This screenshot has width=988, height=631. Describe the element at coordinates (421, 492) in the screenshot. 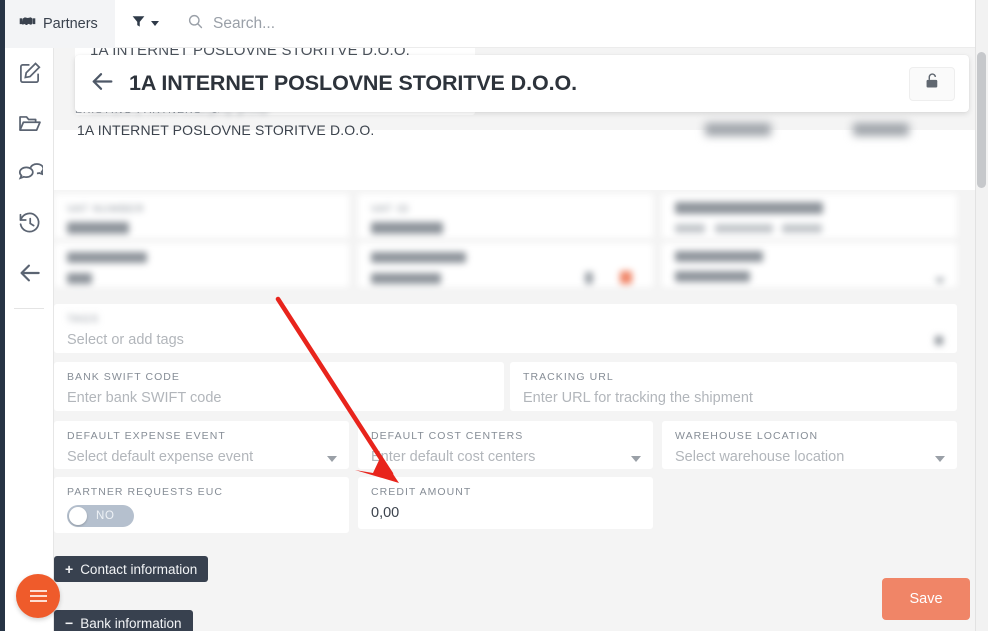

I see `credit-amount-label: CREDIT AMOUNT` at that location.